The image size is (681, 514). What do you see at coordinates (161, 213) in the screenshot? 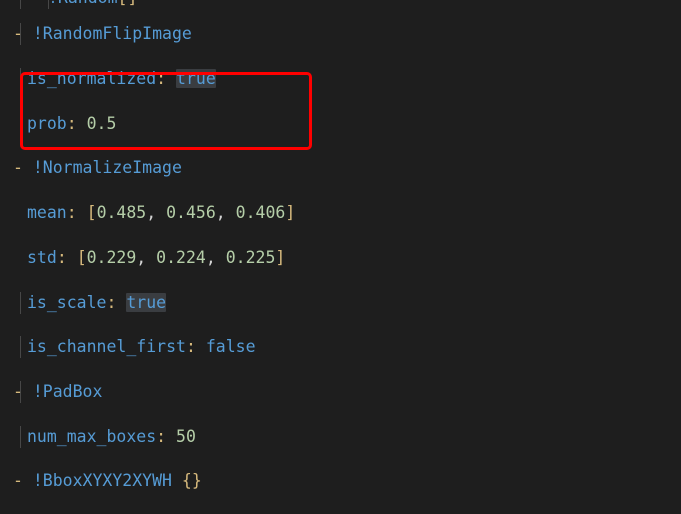
I see `code-line-5-text: mean: [0.485, 0.456, 0.406]` at bounding box center [161, 213].